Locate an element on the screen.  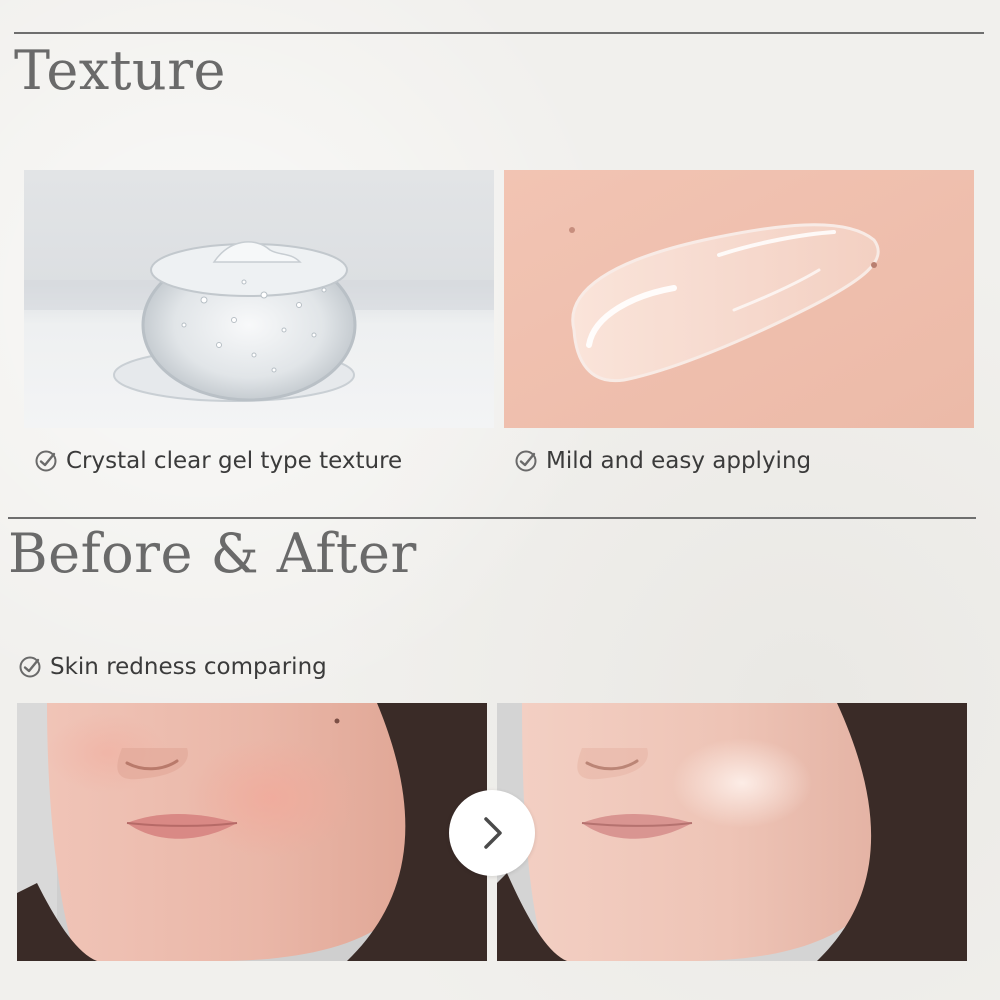
before-after-heading: Before & After is located at coordinates (212, 553).